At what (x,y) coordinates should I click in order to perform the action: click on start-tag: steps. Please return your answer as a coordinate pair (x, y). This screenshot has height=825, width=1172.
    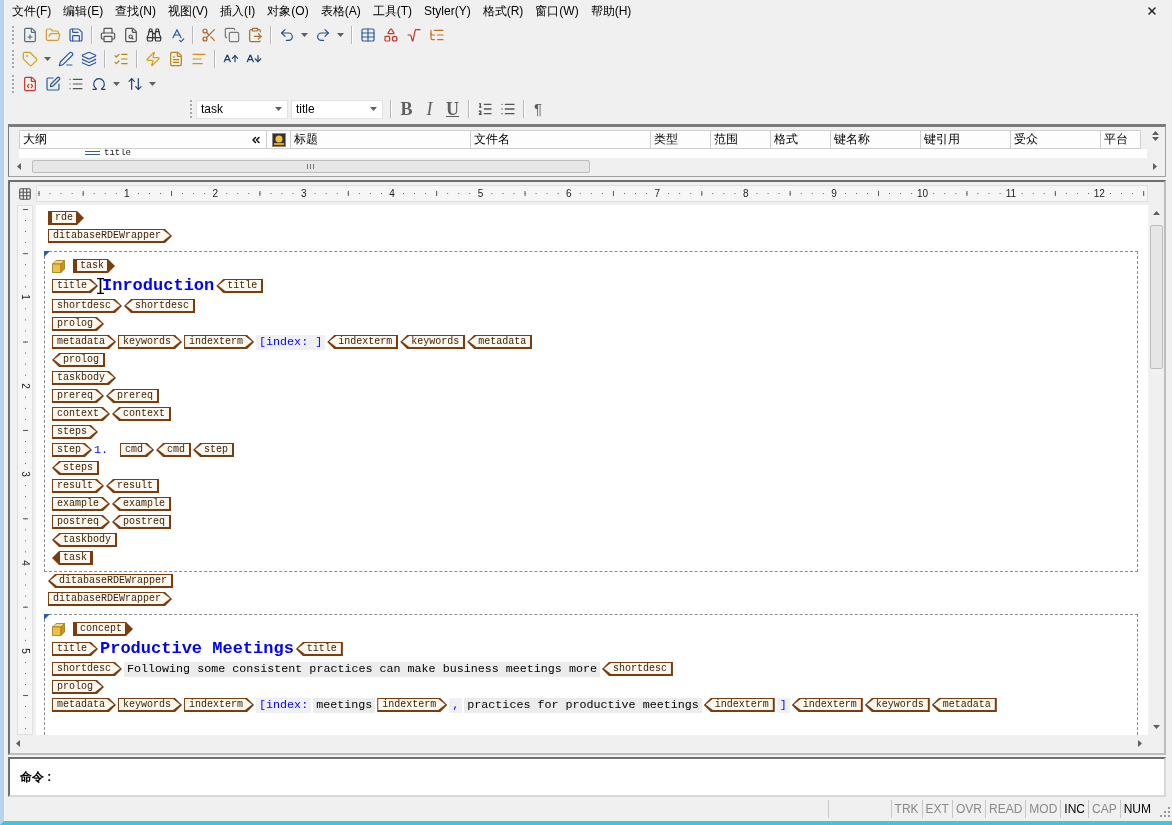
    Looking at the image, I should click on (75, 432).